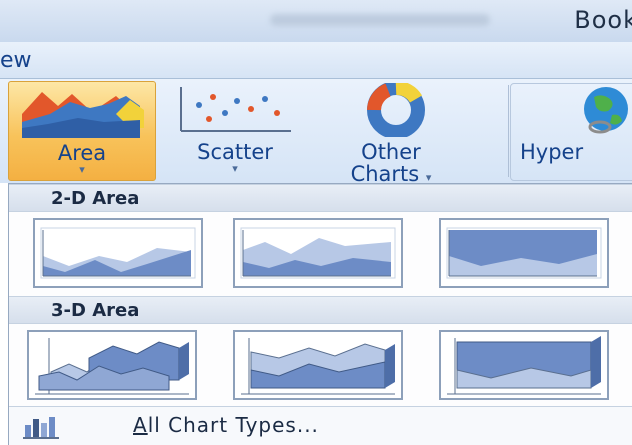 The width and height of the screenshot is (632, 445). I want to click on area-chart-button: Area ▾, so click(82, 131).